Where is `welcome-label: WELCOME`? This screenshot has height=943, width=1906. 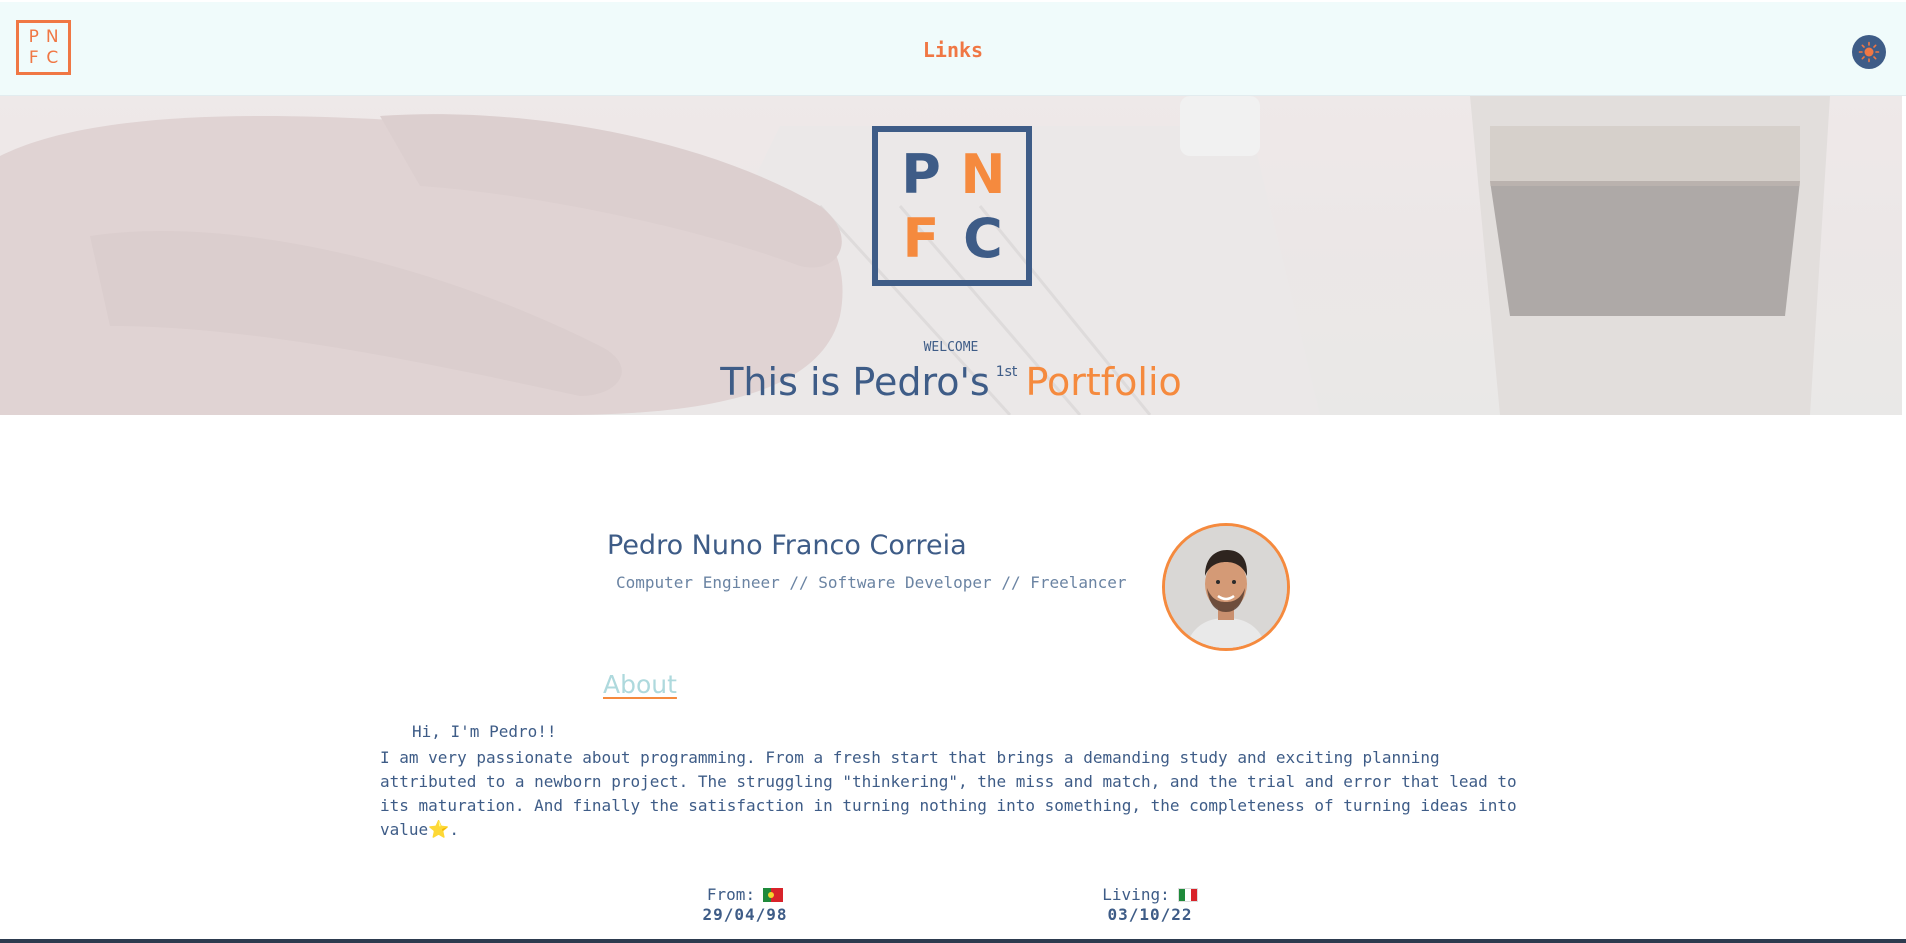
welcome-label: WELCOME is located at coordinates (951, 347).